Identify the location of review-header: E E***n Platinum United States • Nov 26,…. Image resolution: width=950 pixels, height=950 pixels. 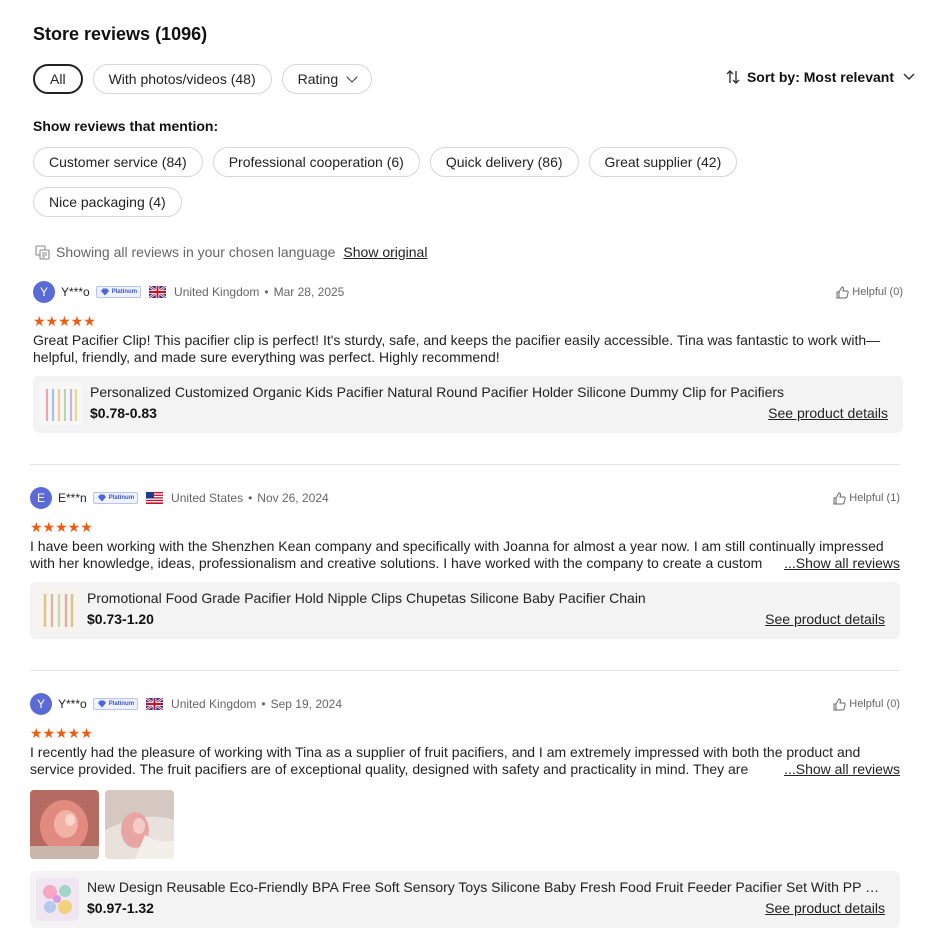
(465, 498).